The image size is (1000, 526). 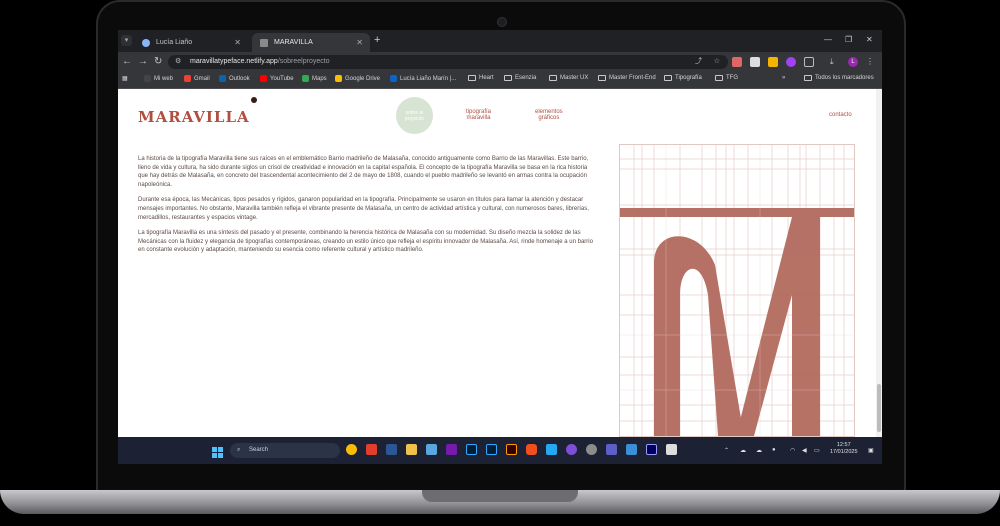 I want to click on site-logo: MARAVILLA, so click(x=194, y=117).